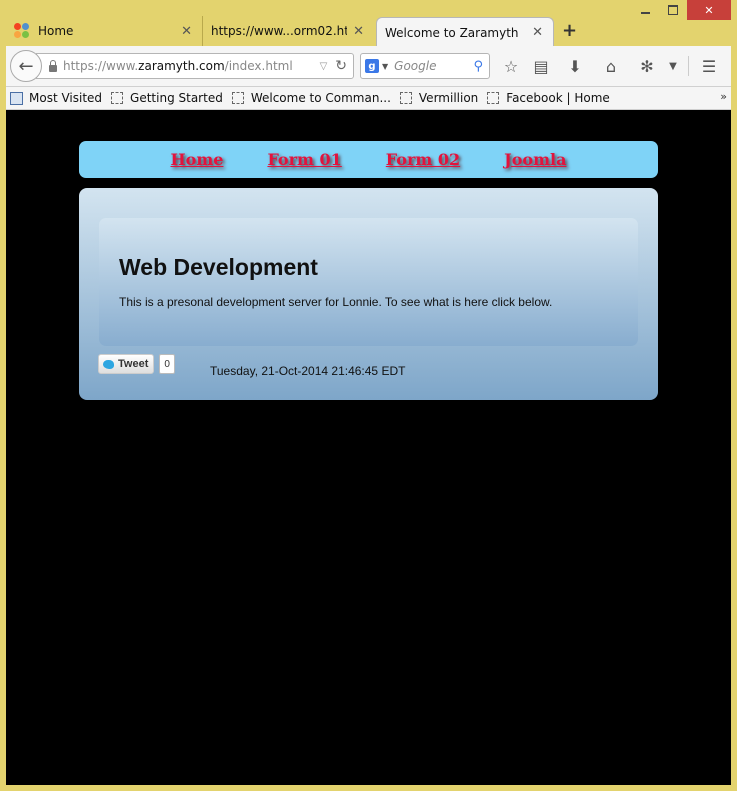  I want to click on search-engine-dropdown-icon: ▼, so click(385, 66).